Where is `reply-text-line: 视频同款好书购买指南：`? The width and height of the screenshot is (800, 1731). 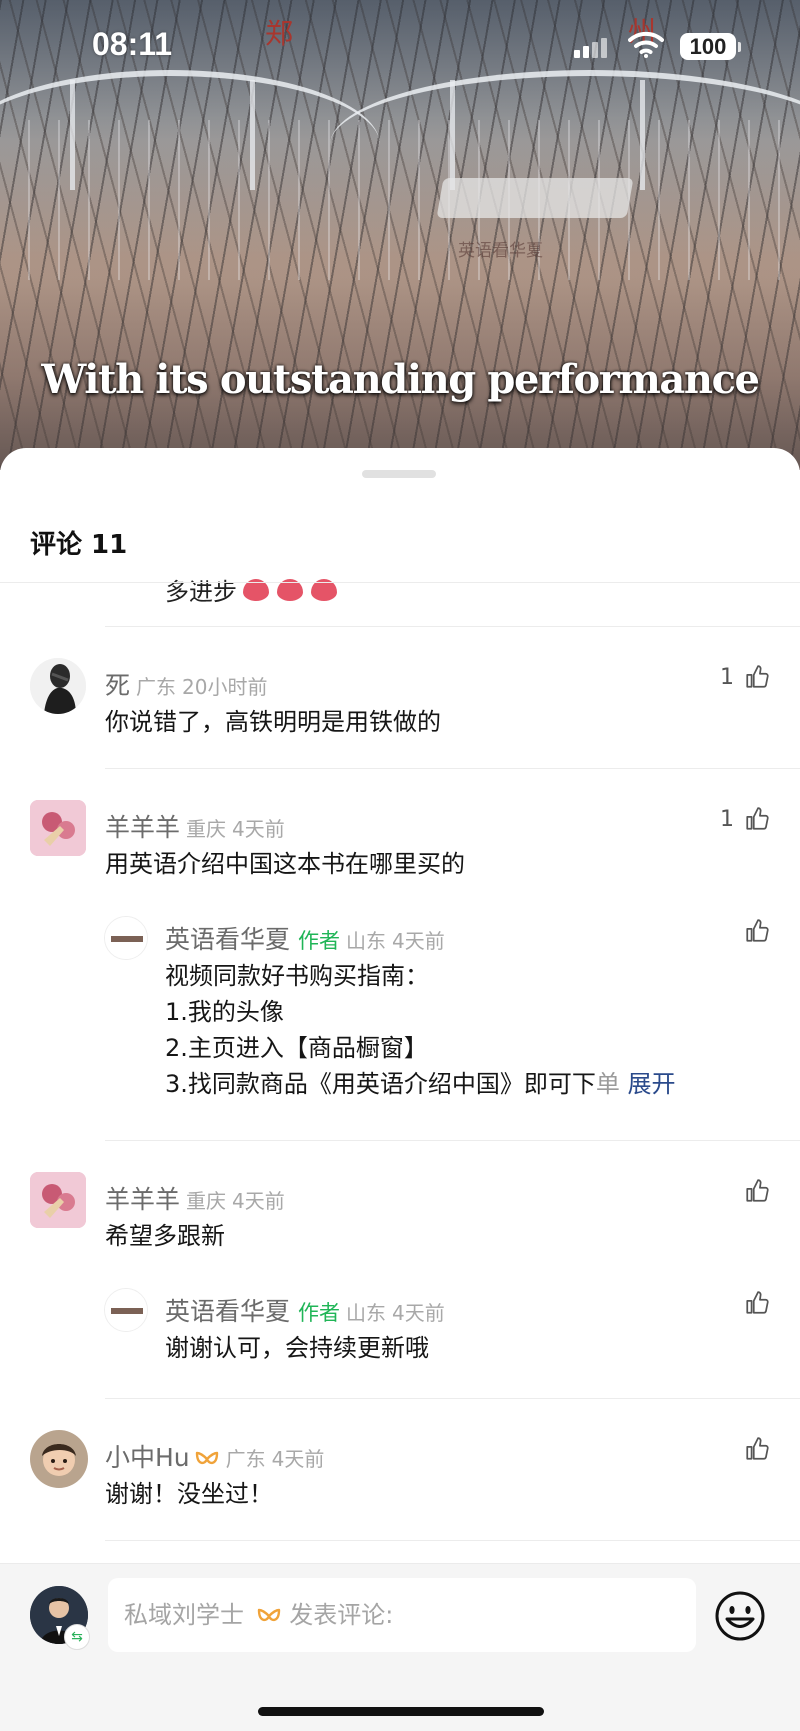
reply-text-line: 视频同款好书购买指南： is located at coordinates (297, 976).